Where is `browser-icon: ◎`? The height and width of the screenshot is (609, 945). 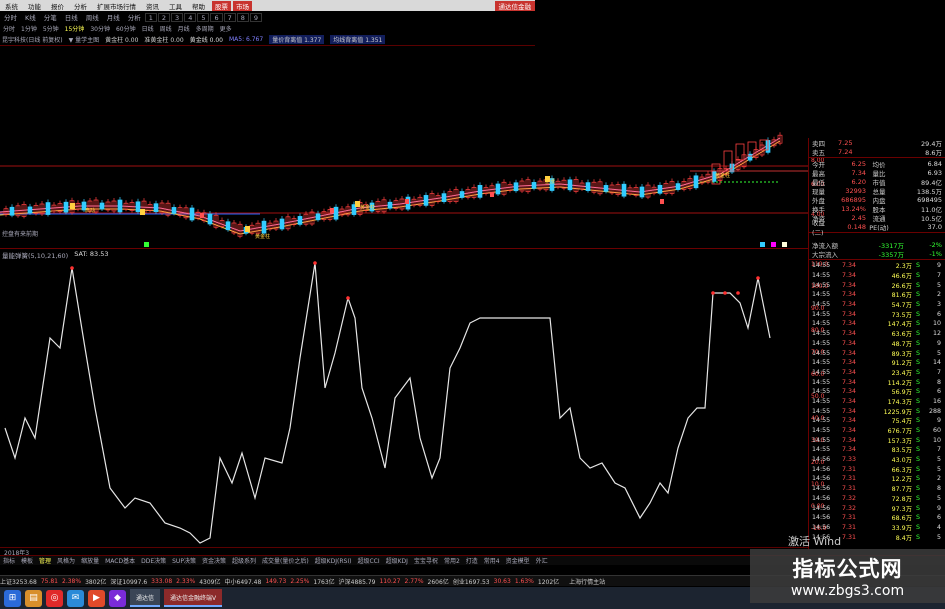 browser-icon: ◎ is located at coordinates (54, 598).